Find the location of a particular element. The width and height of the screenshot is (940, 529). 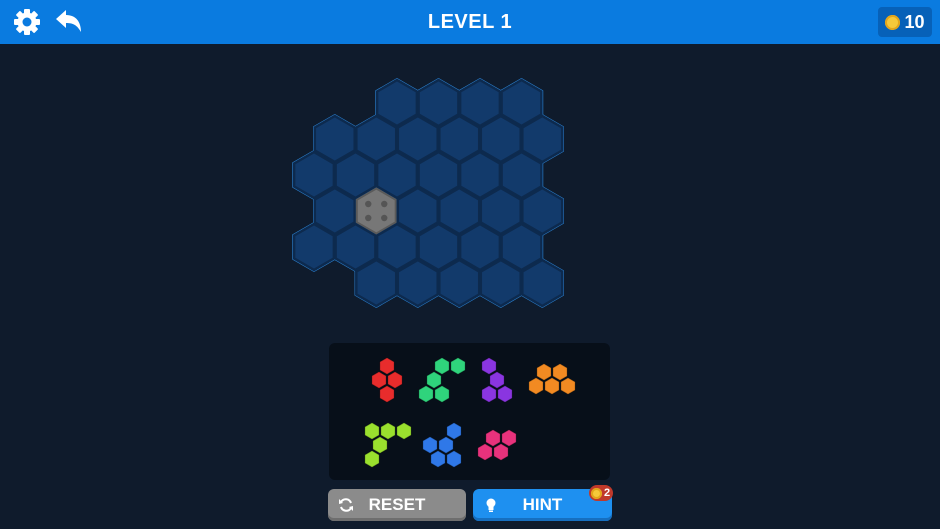

reset-label: RESET is located at coordinates (397, 504).